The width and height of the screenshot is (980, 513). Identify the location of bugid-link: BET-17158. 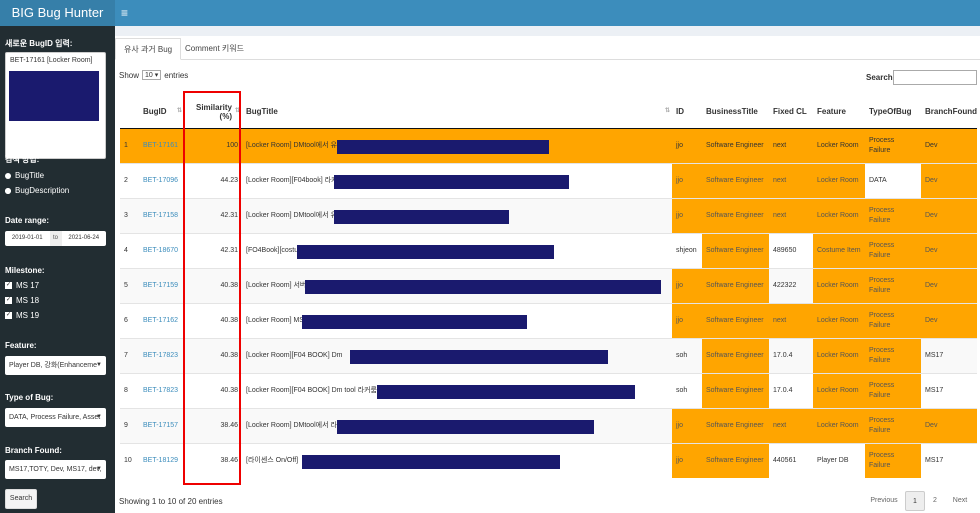
(161, 215).